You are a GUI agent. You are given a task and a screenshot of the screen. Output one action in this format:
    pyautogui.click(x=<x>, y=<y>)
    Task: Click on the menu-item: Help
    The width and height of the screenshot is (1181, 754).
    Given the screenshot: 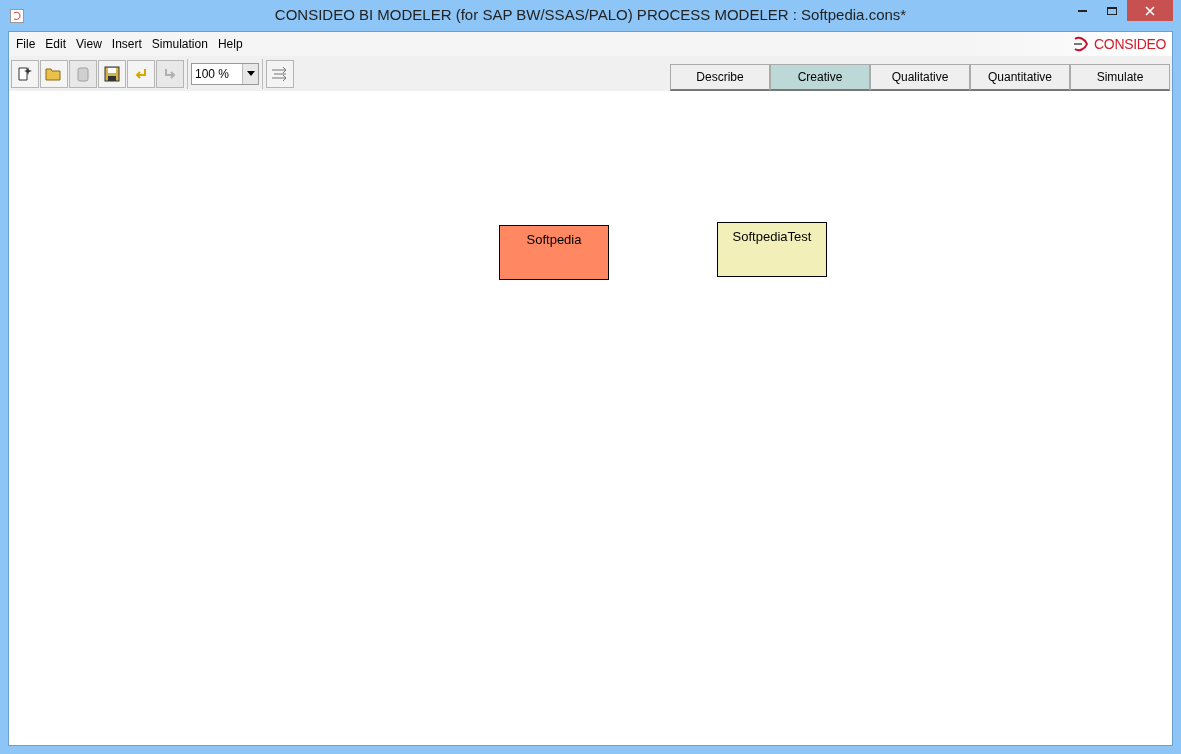 What is the action you would take?
    pyautogui.click(x=230, y=44)
    